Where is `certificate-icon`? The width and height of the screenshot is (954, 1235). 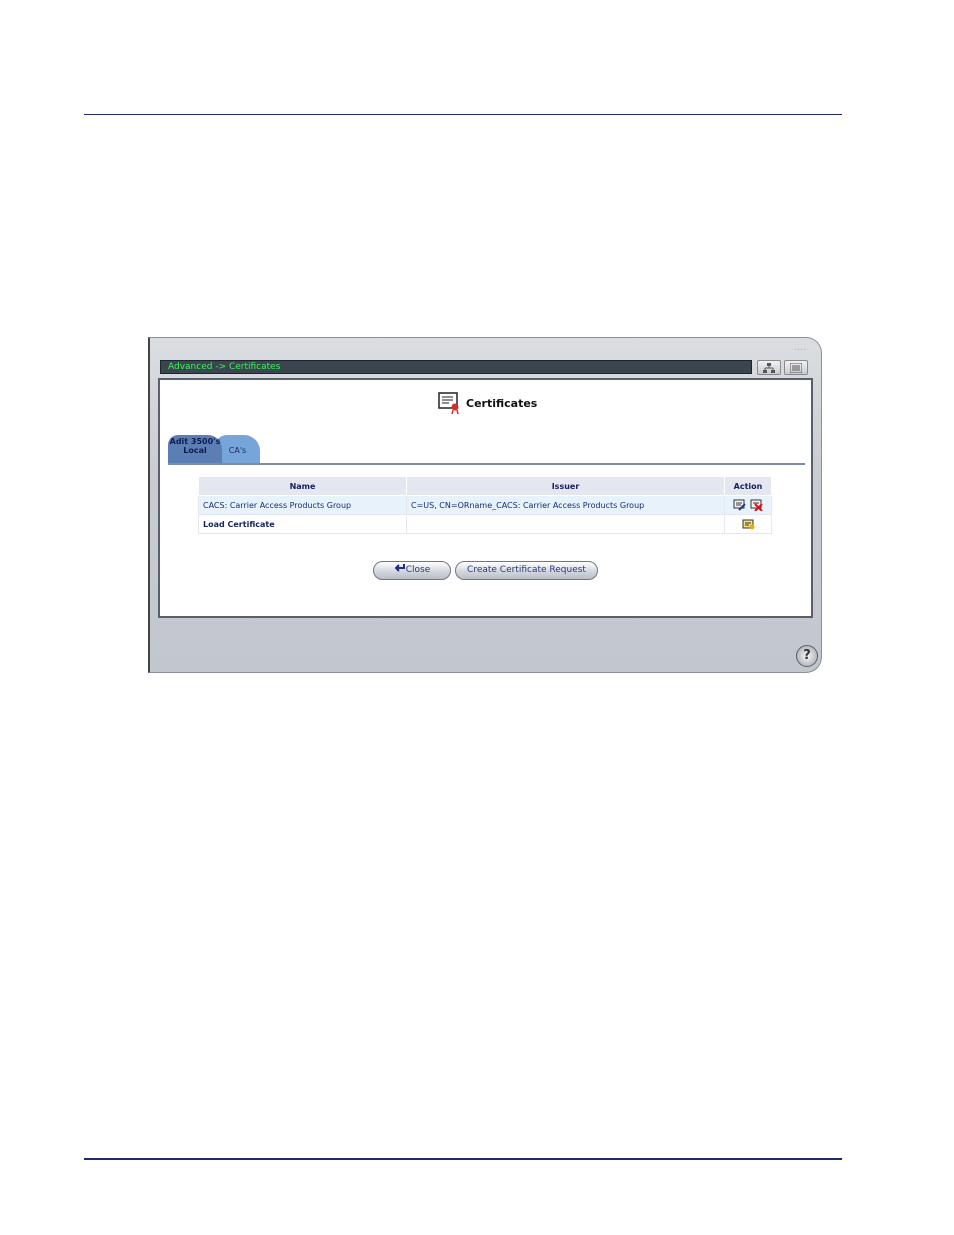 certificate-icon is located at coordinates (448, 403).